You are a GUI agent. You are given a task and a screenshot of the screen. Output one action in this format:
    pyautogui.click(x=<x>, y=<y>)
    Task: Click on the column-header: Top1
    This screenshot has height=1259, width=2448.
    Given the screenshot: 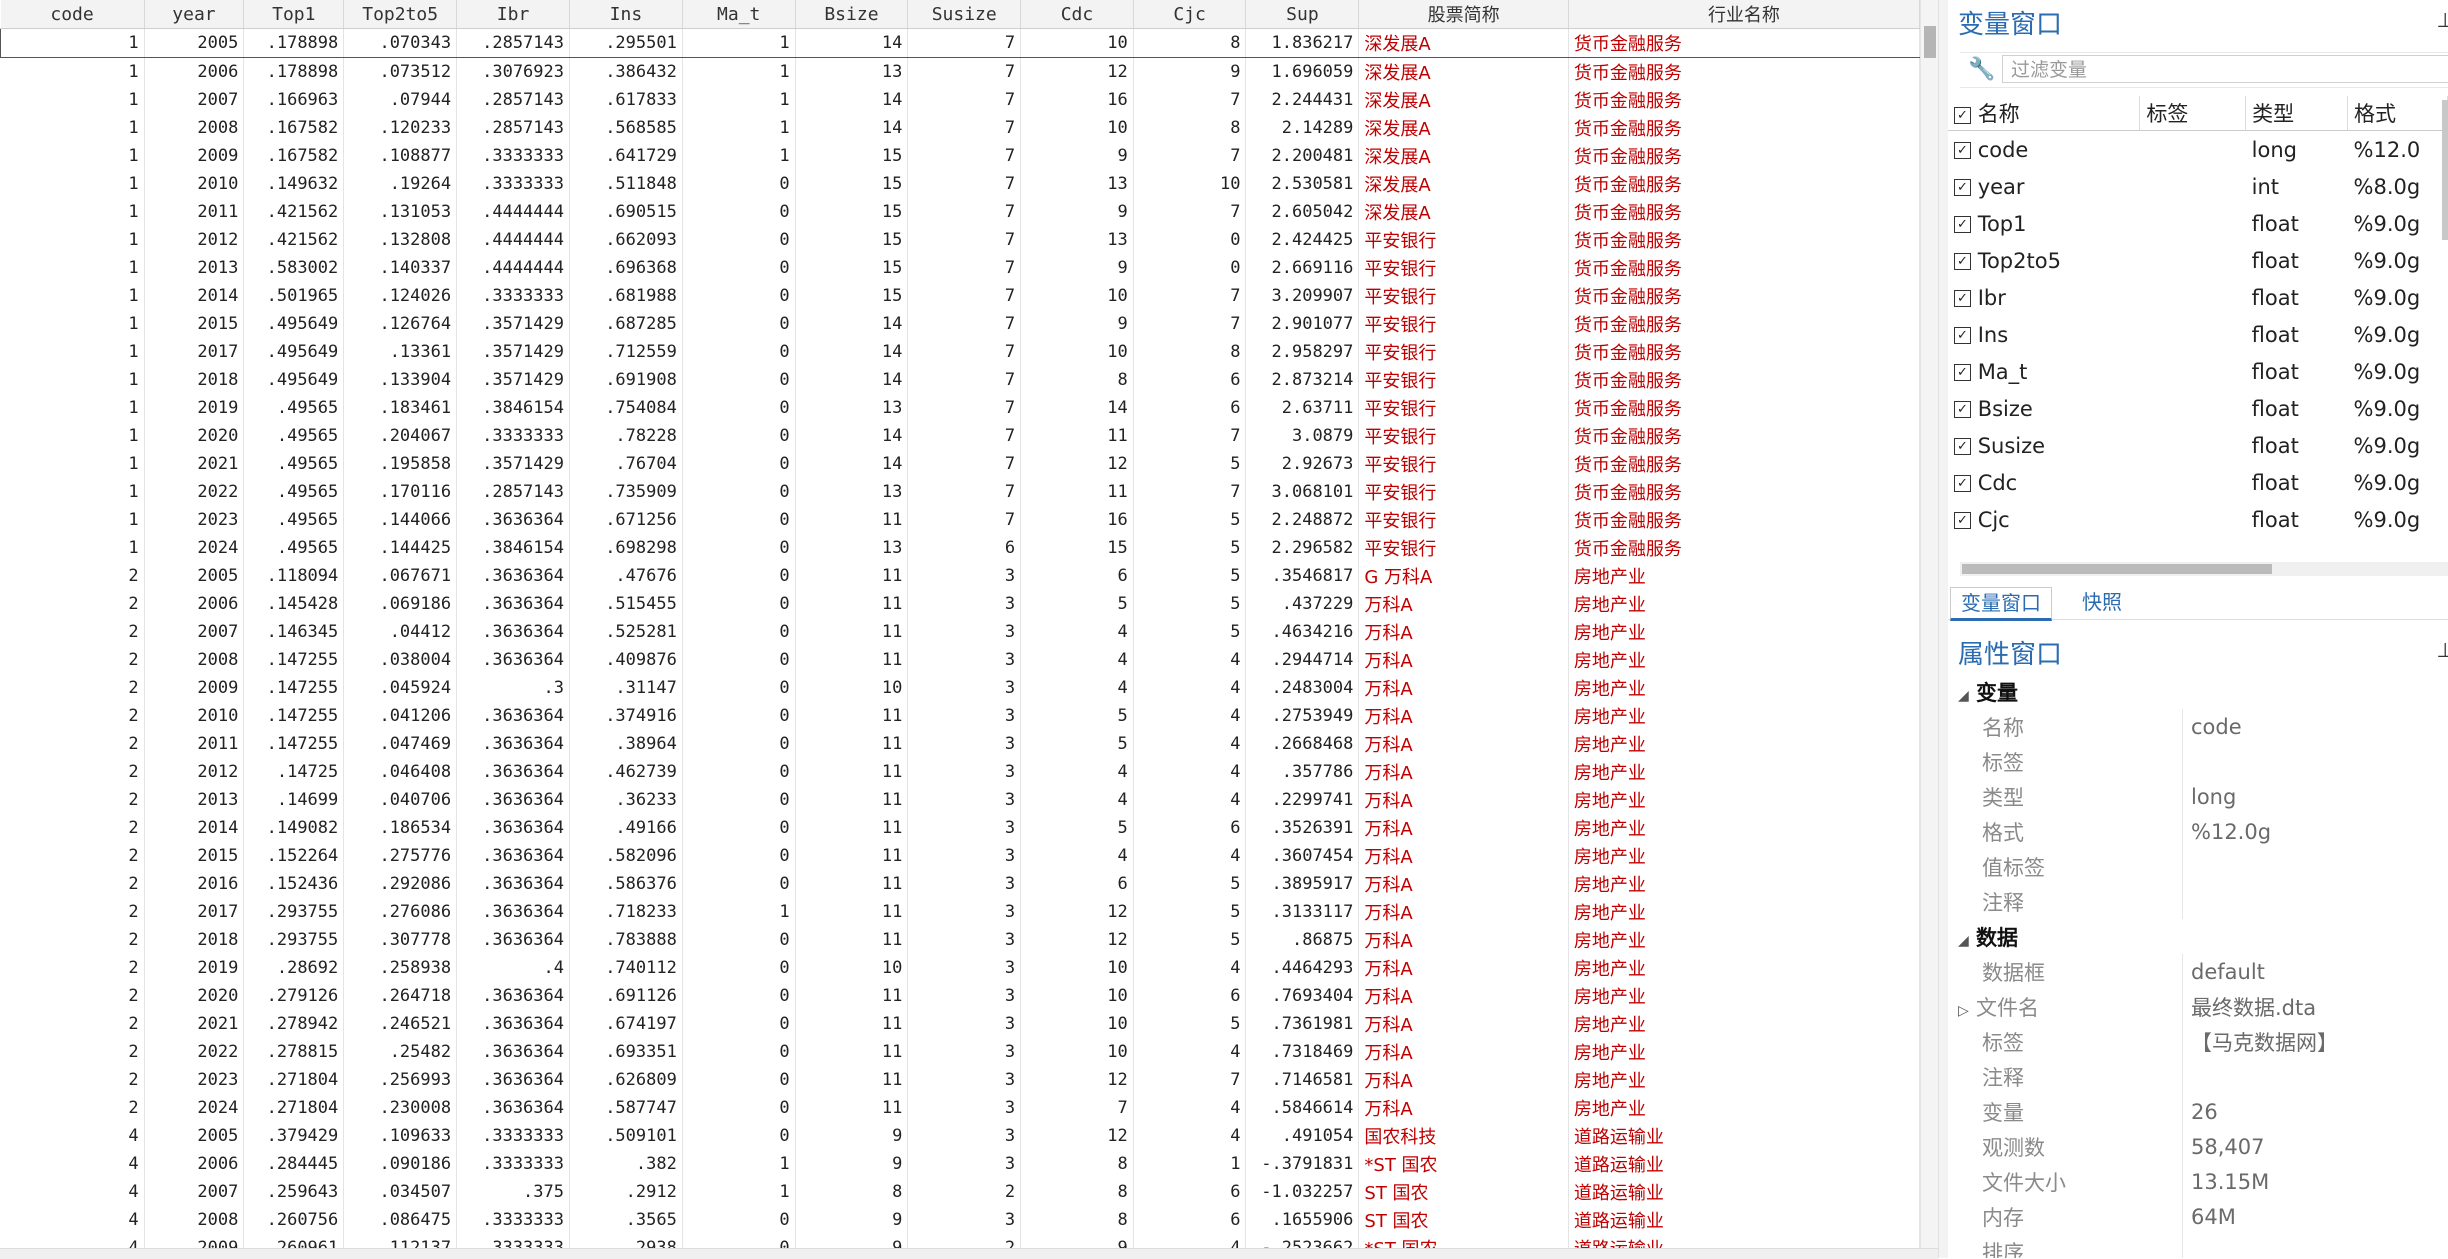 What is the action you would take?
    pyautogui.click(x=294, y=14)
    